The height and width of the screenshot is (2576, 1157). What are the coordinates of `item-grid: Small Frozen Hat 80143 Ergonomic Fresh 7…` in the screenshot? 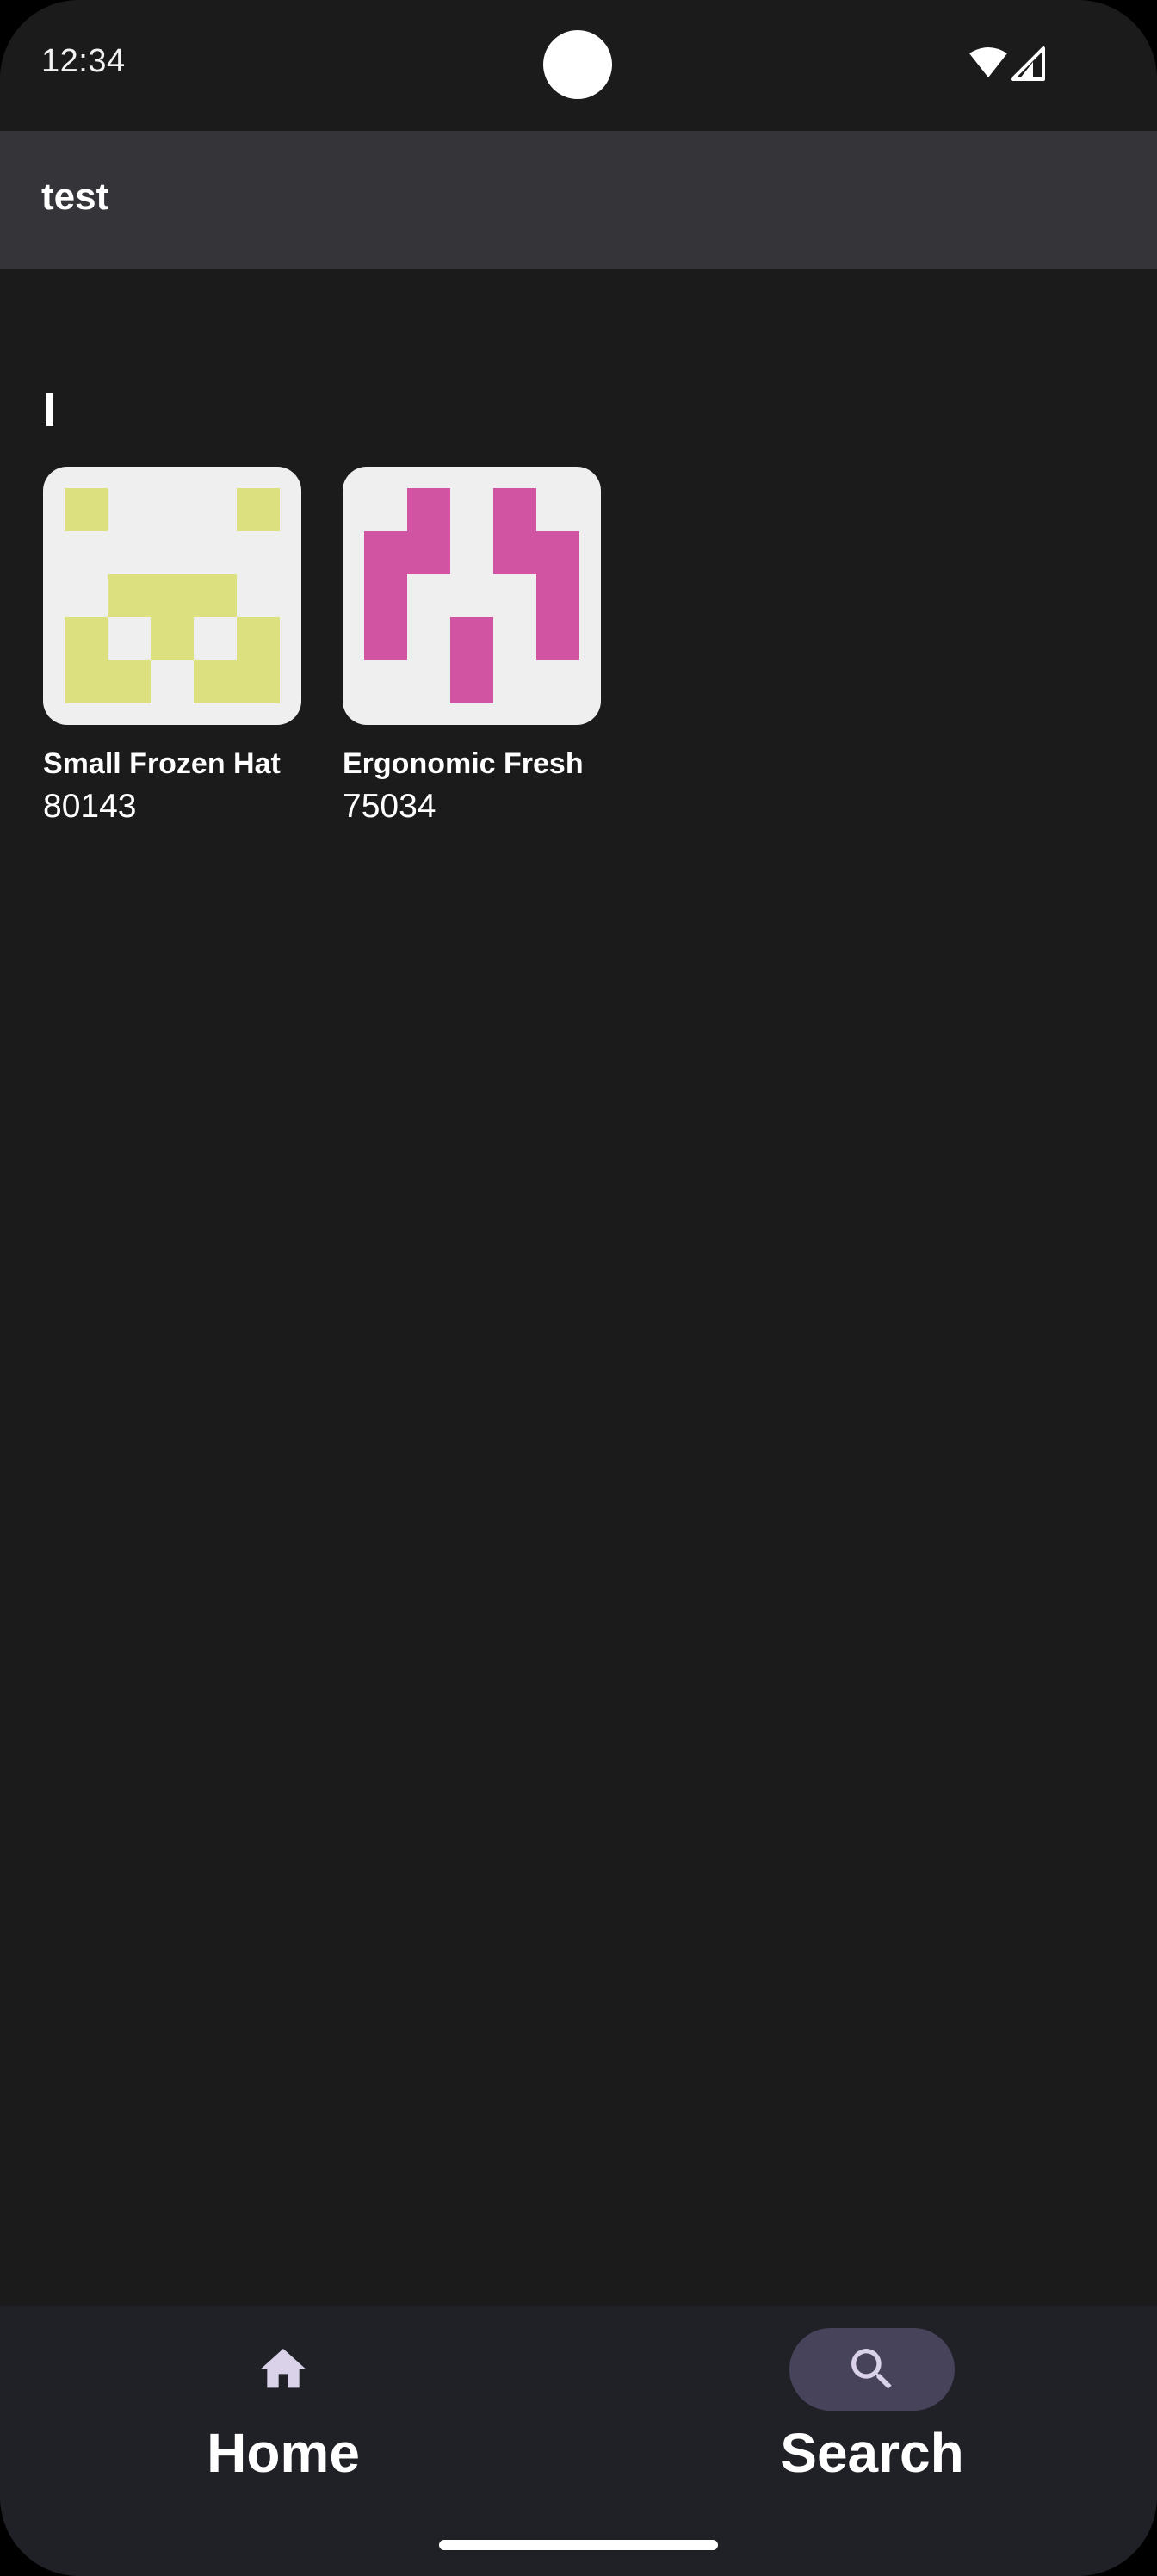 It's located at (322, 646).